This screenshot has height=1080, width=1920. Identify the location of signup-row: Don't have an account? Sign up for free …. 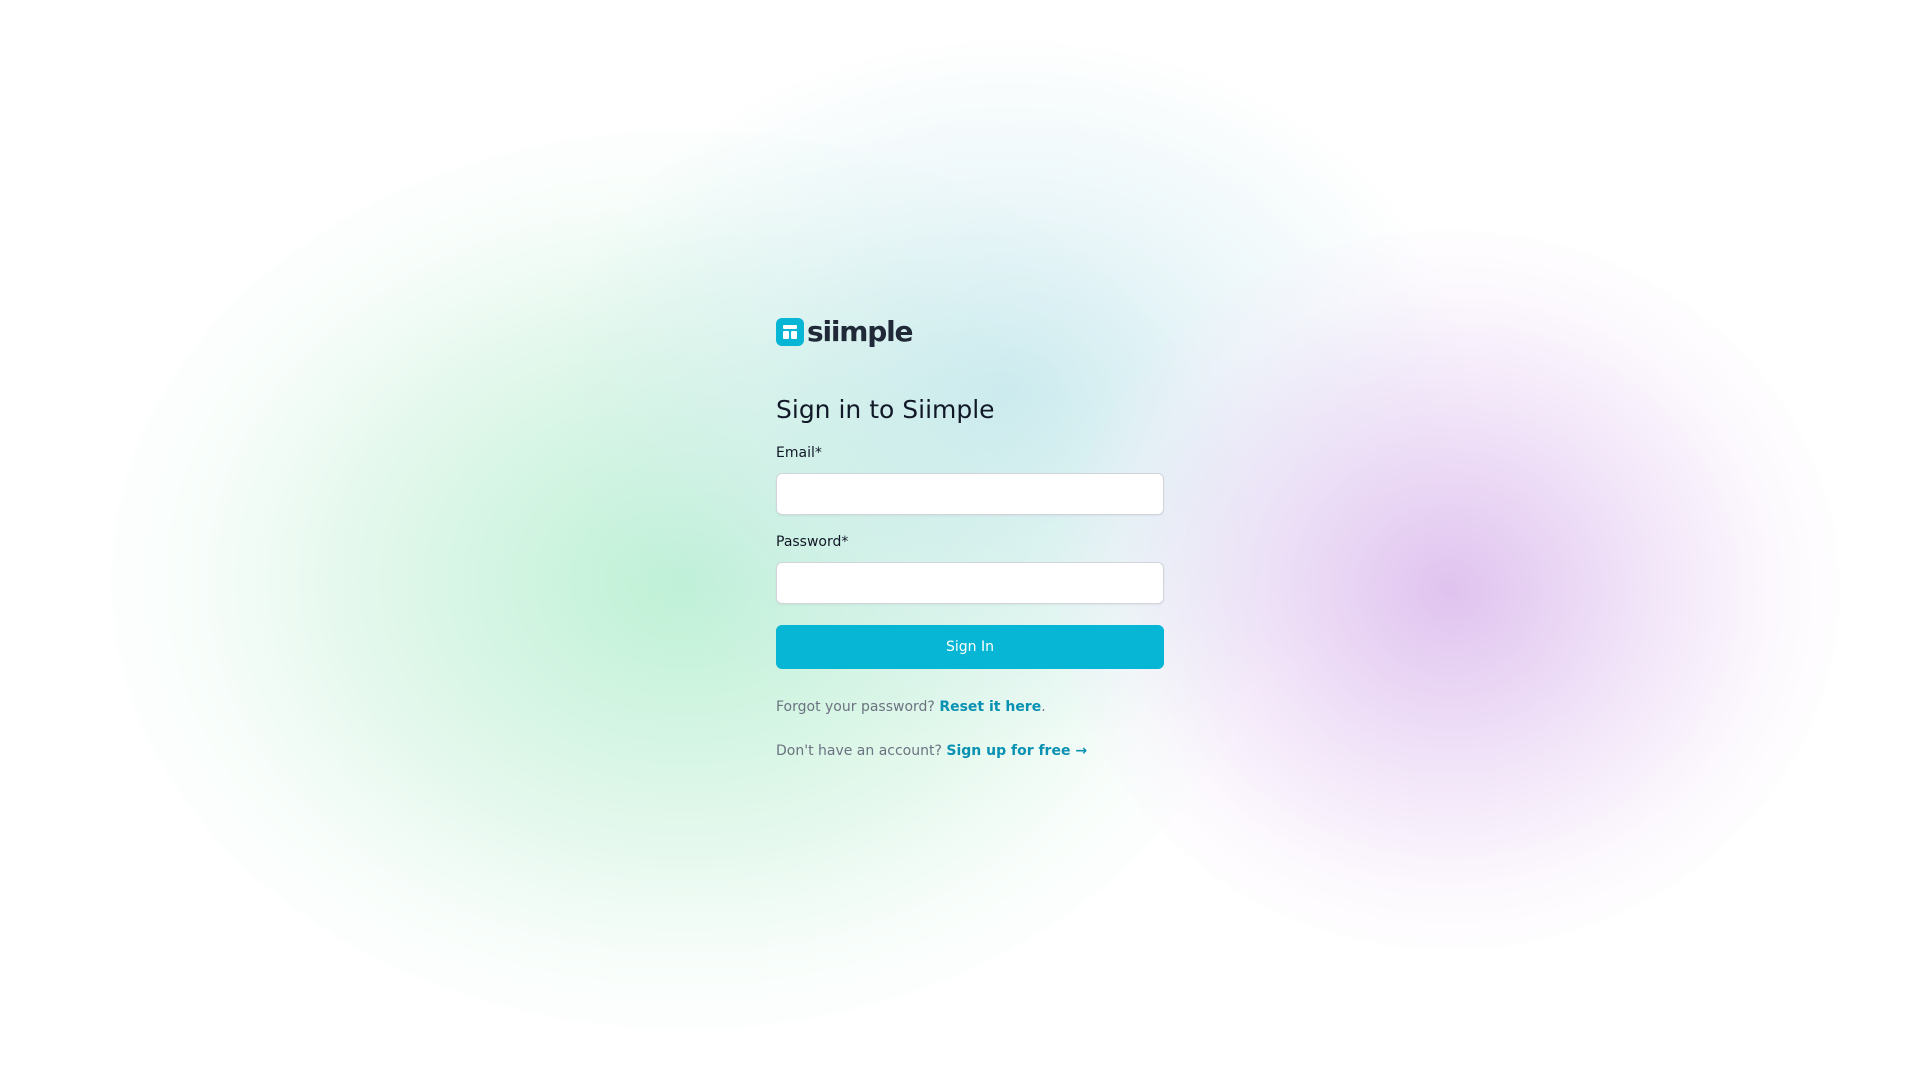
(970, 751).